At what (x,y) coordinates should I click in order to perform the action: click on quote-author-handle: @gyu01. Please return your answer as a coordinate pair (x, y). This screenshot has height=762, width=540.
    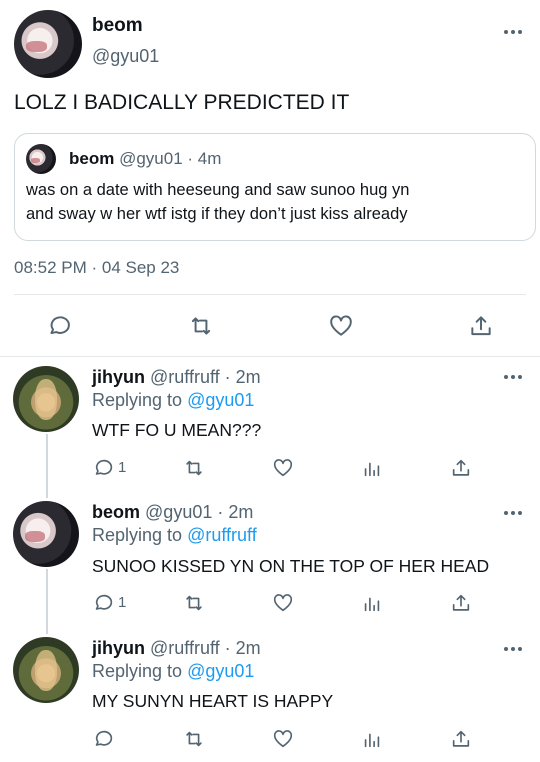
    Looking at the image, I should click on (151, 158).